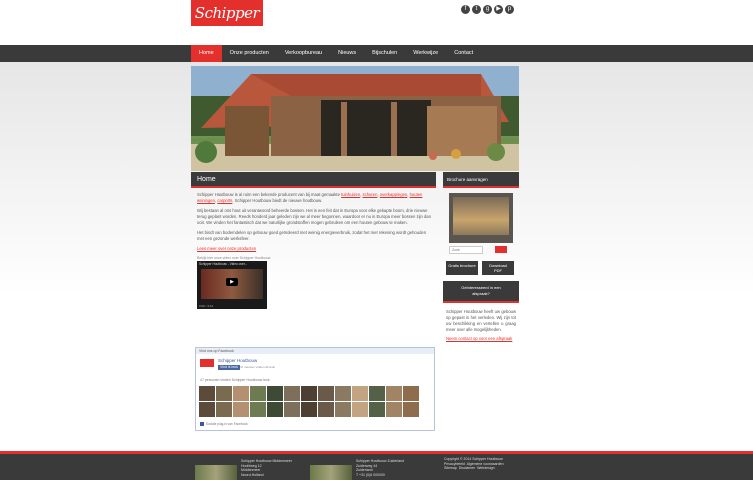 Image resolution: width=753 pixels, height=480 pixels. What do you see at coordinates (206, 53) in the screenshot?
I see `nav-item-home: Home` at bounding box center [206, 53].